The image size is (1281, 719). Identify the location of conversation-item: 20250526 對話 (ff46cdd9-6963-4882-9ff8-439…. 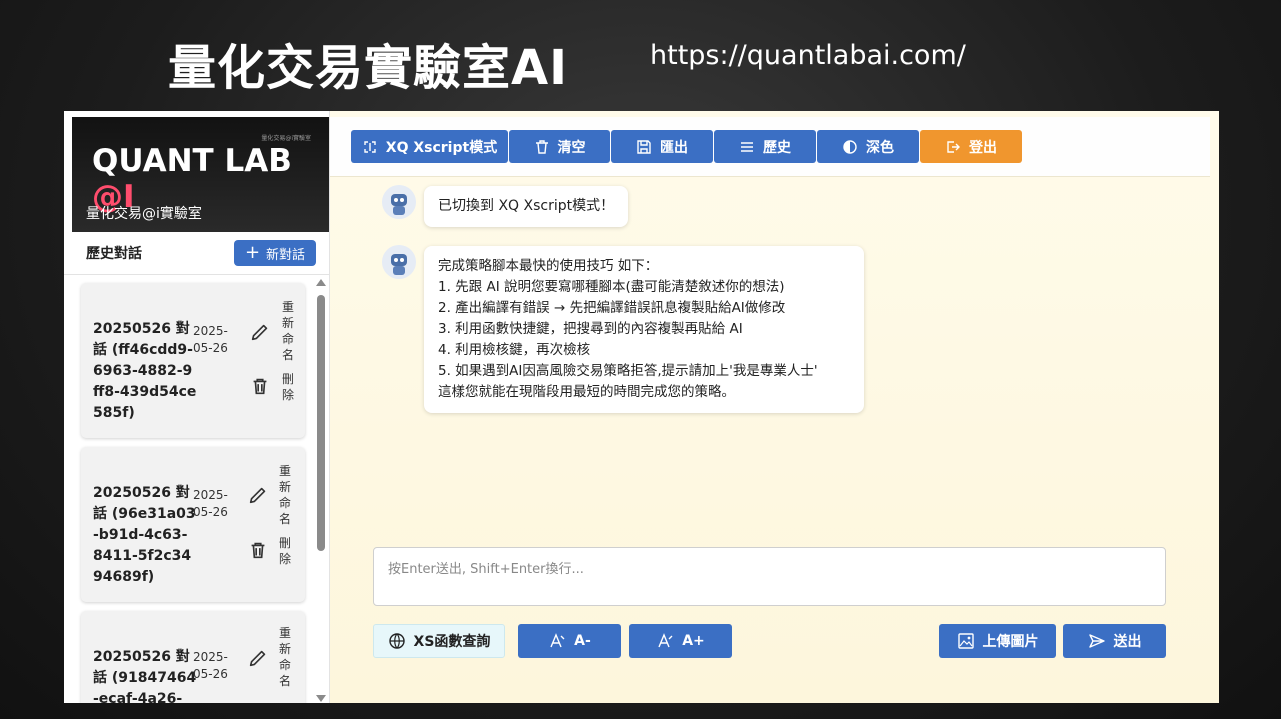
(193, 360).